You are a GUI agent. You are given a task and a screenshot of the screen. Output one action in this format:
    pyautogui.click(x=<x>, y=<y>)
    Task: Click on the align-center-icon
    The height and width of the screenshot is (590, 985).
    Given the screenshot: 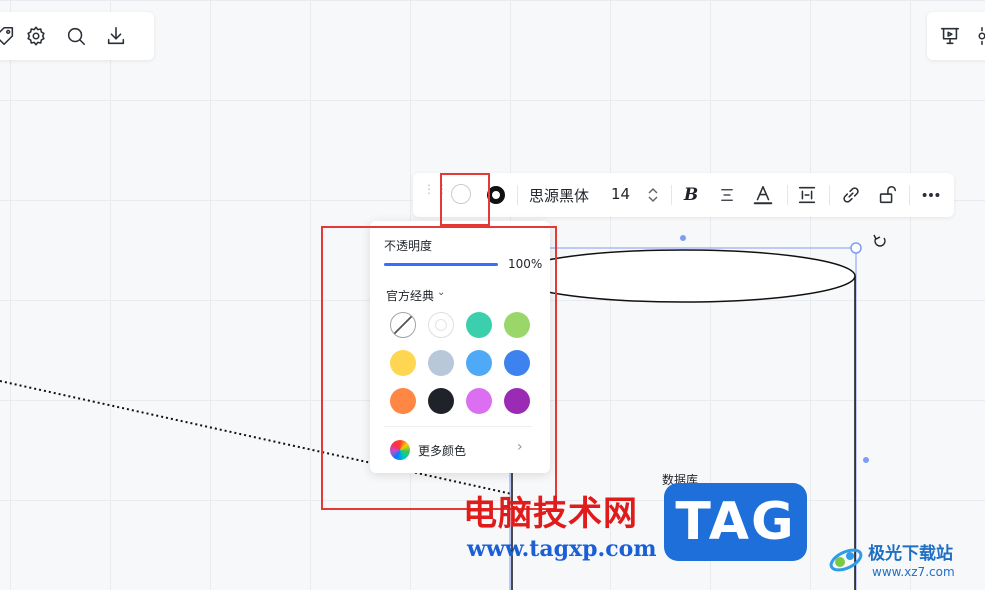 What is the action you would take?
    pyautogui.click(x=727, y=195)
    